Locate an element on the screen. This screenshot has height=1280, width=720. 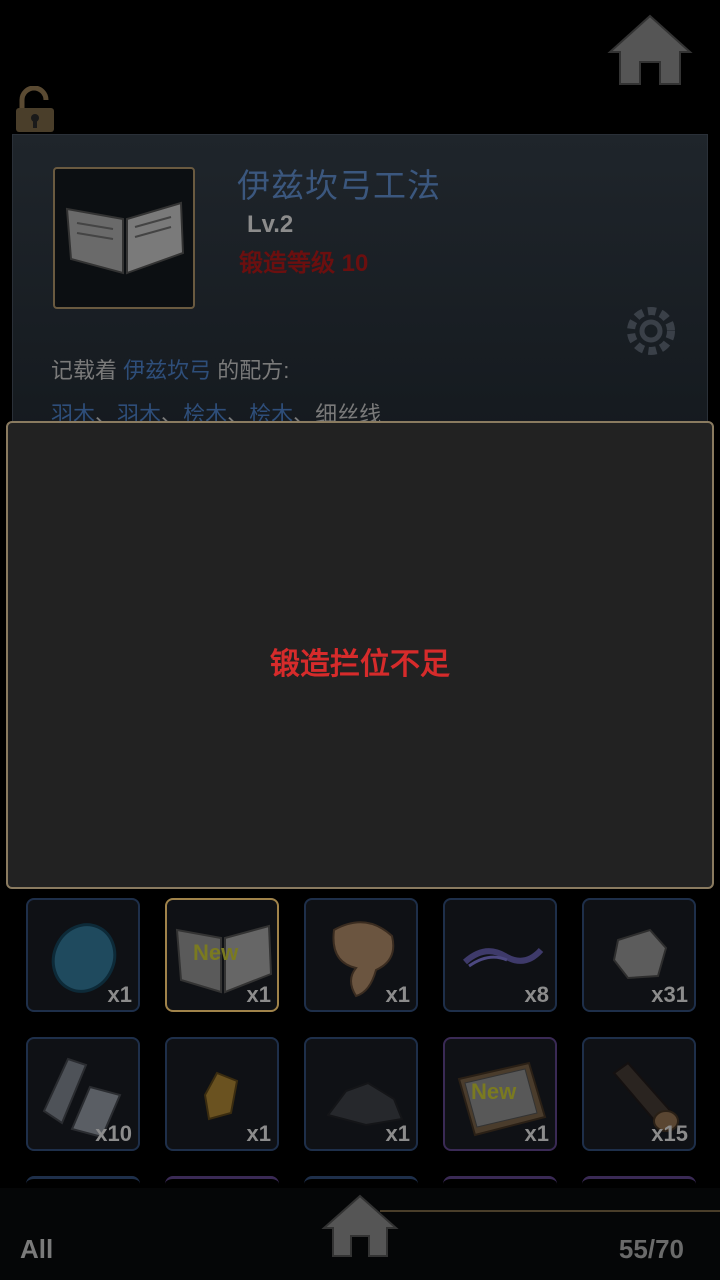
description-item: 伊兹坎弓 is located at coordinates (167, 370).